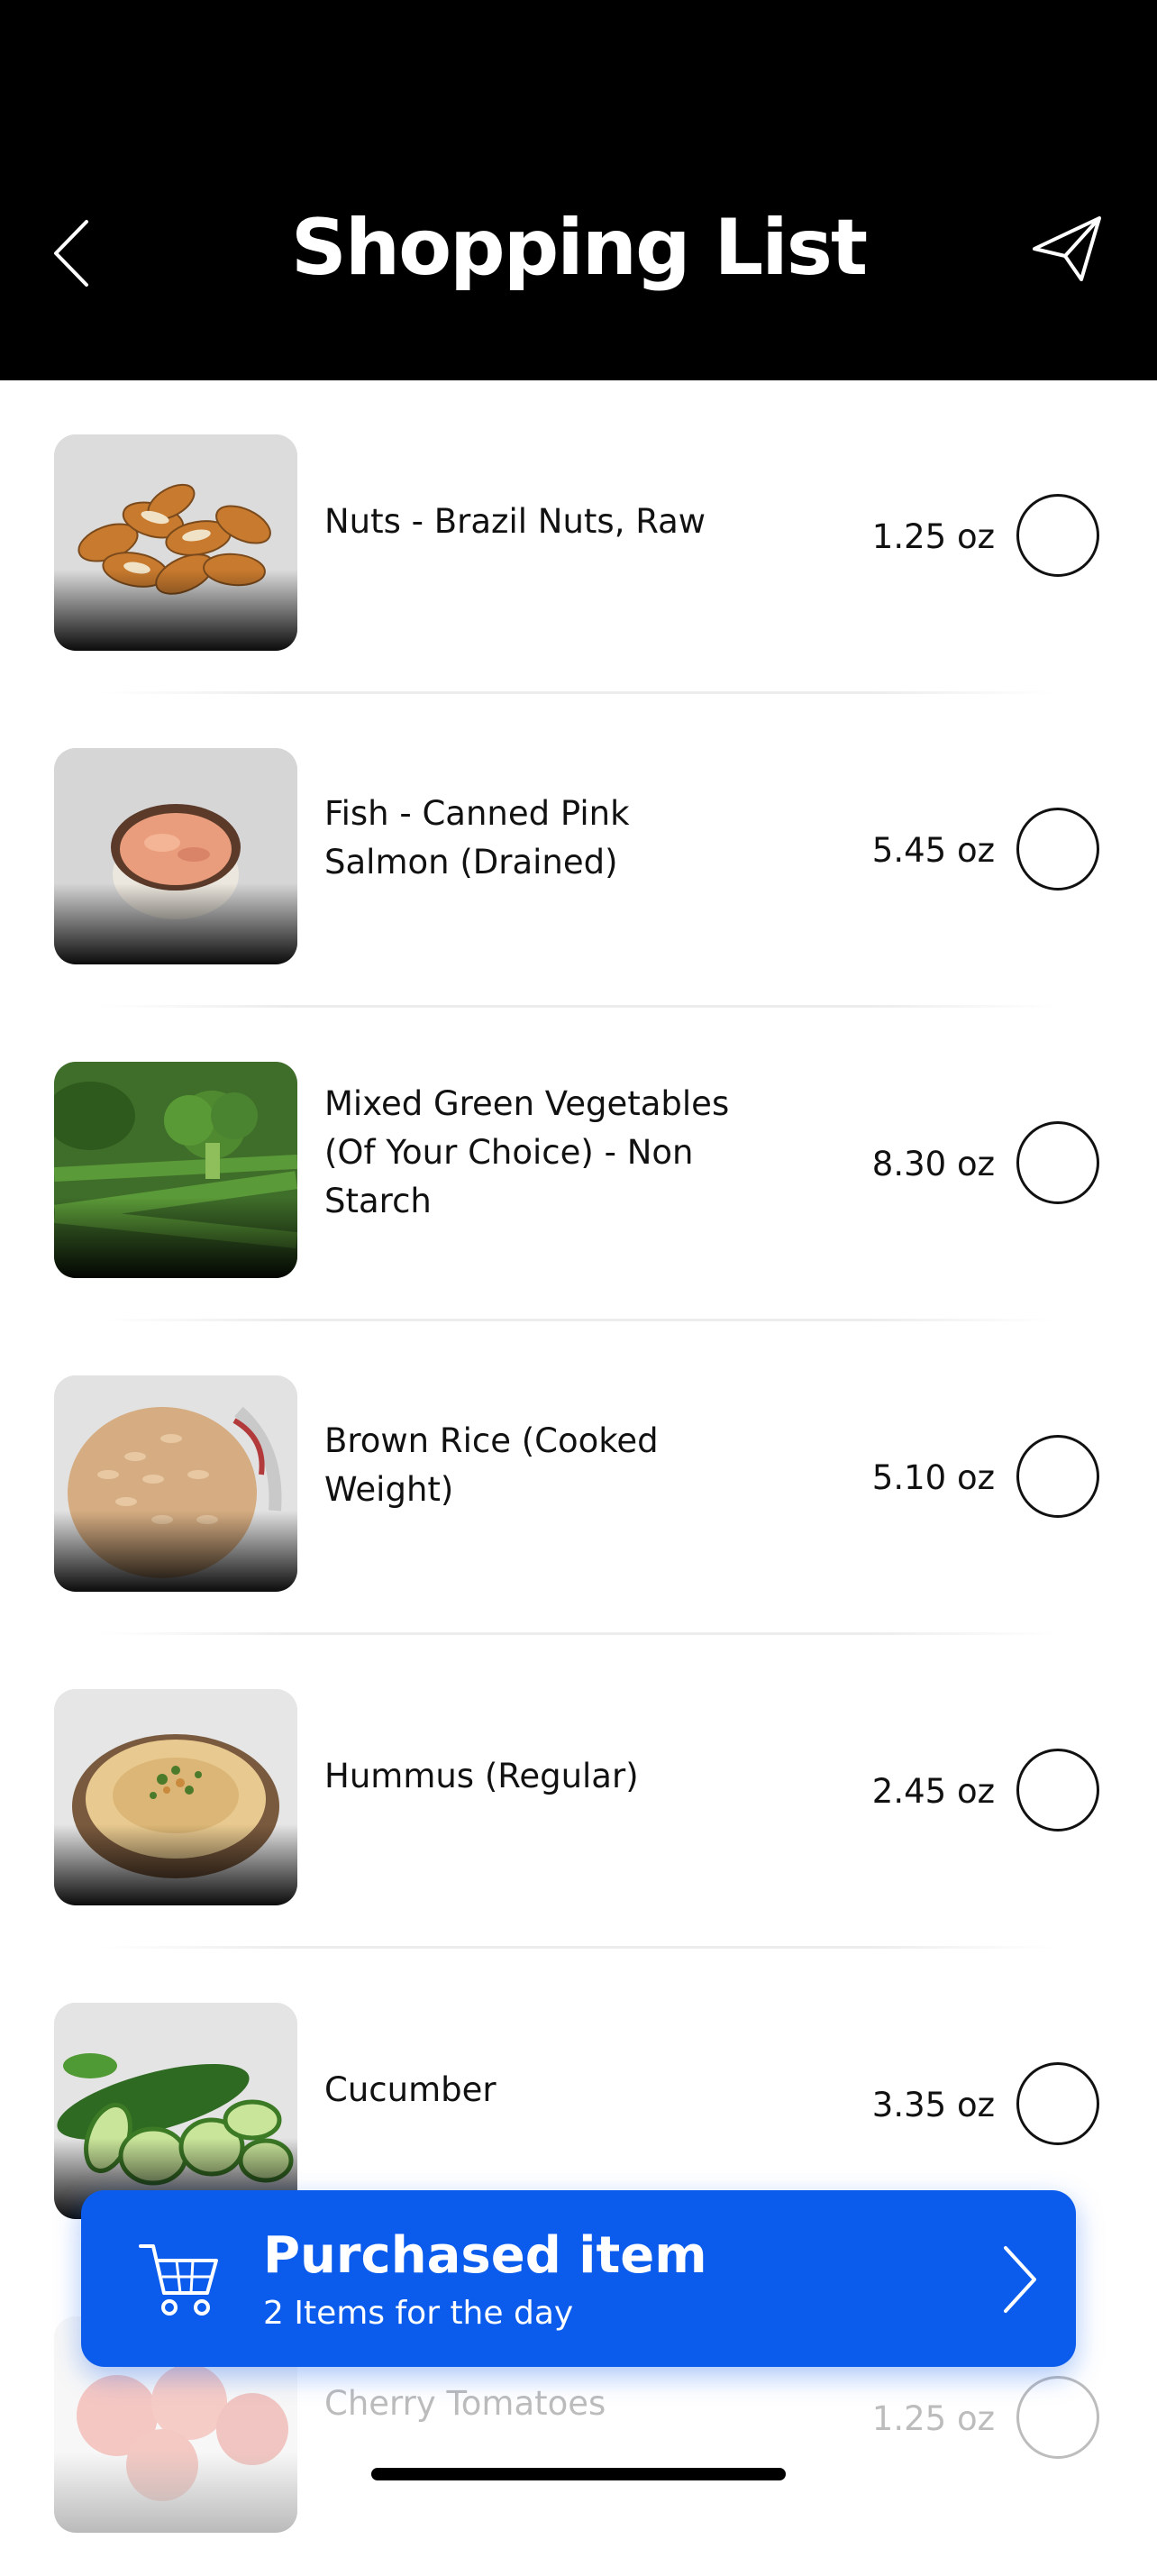  What do you see at coordinates (578, 2474) in the screenshot?
I see `home-indicator` at bounding box center [578, 2474].